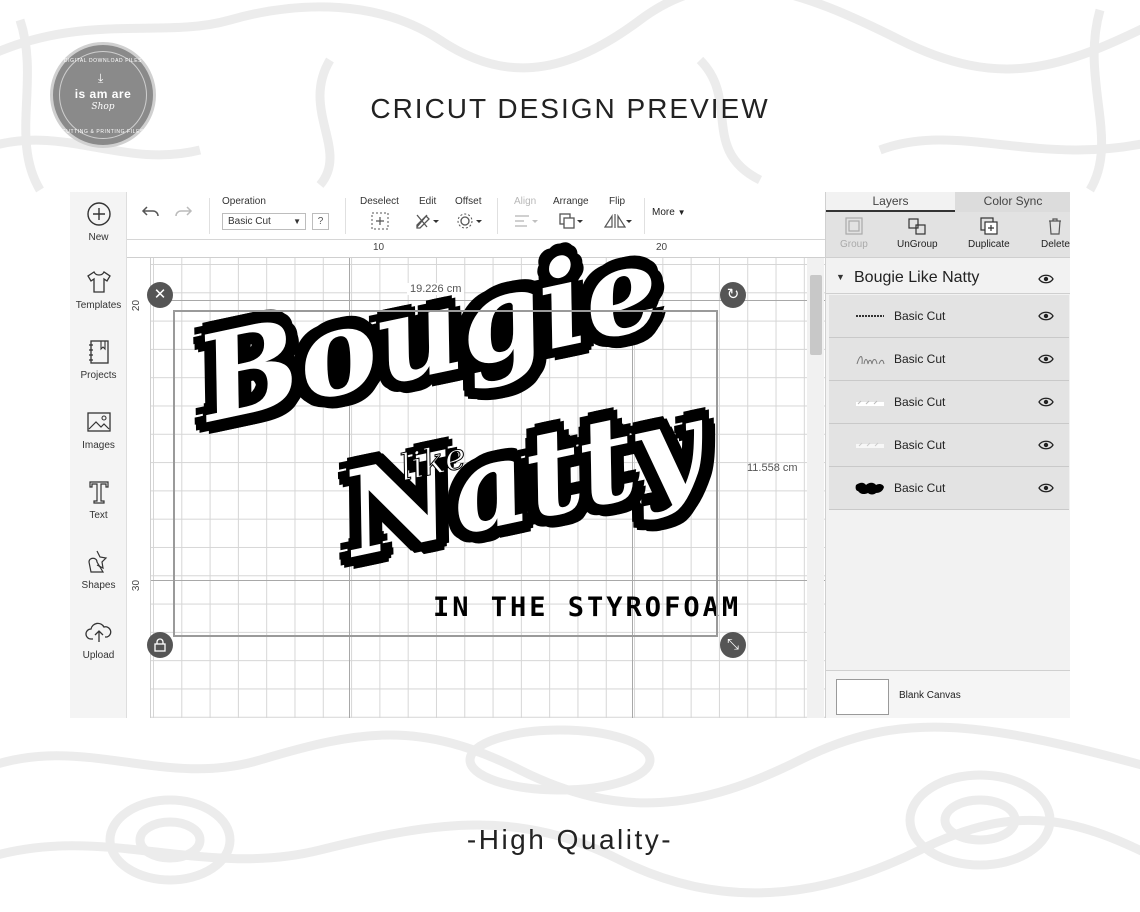  Describe the element at coordinates (103, 132) in the screenshot. I see `logo-arc-bottom: CUTTING & PRINTING FILES` at that location.